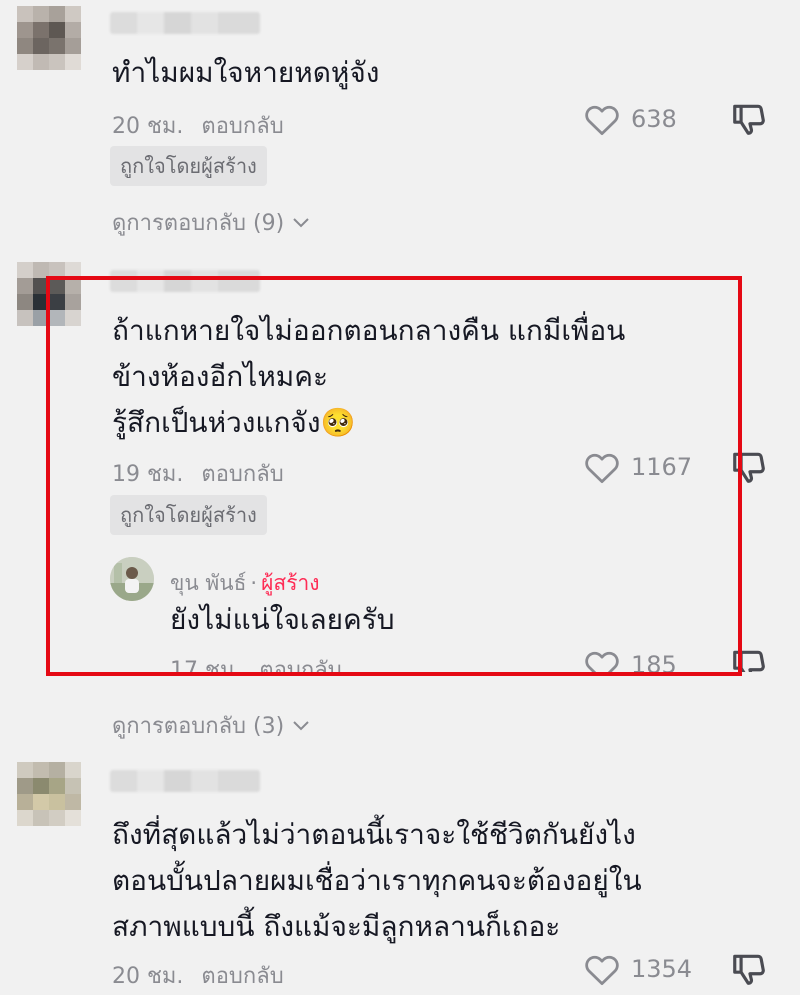 Image resolution: width=800 pixels, height=995 pixels. I want to click on reply-author: ขุน พันธ์ · ผู้สร้าง, so click(245, 583).